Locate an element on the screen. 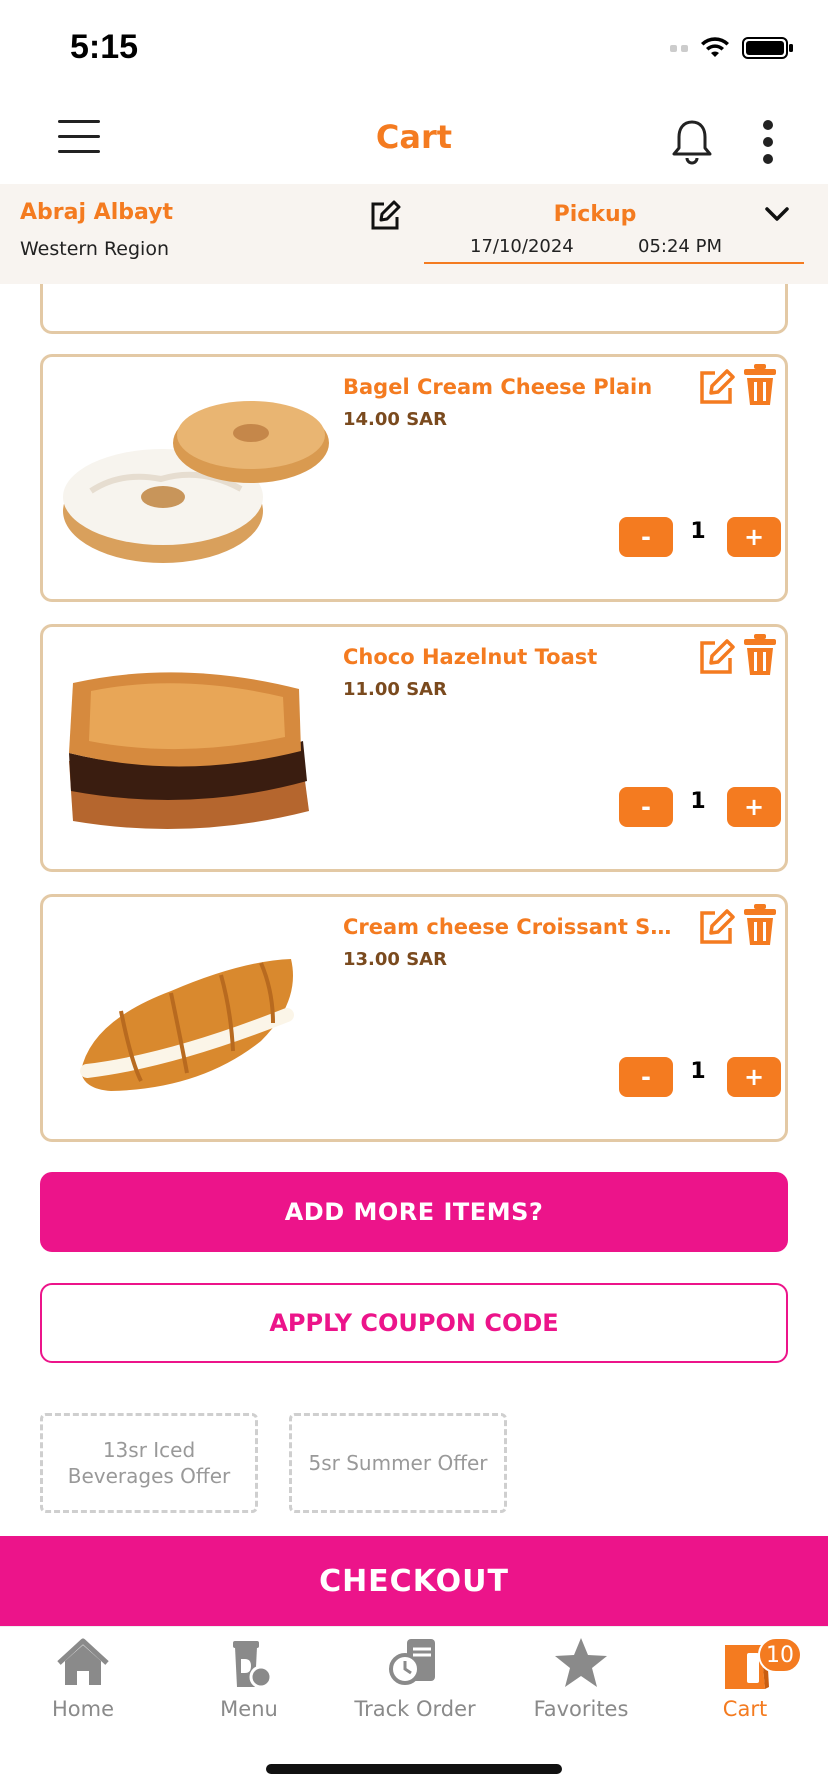  battery-icon is located at coordinates (767, 48).